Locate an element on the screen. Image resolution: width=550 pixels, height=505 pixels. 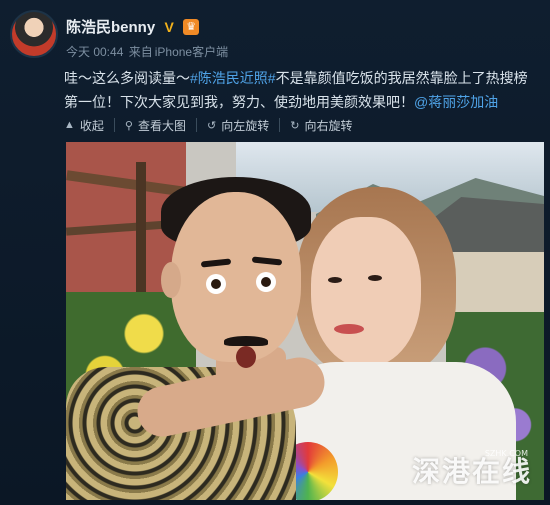
rotate-right-icon: ↻ is located at coordinates (295, 125).